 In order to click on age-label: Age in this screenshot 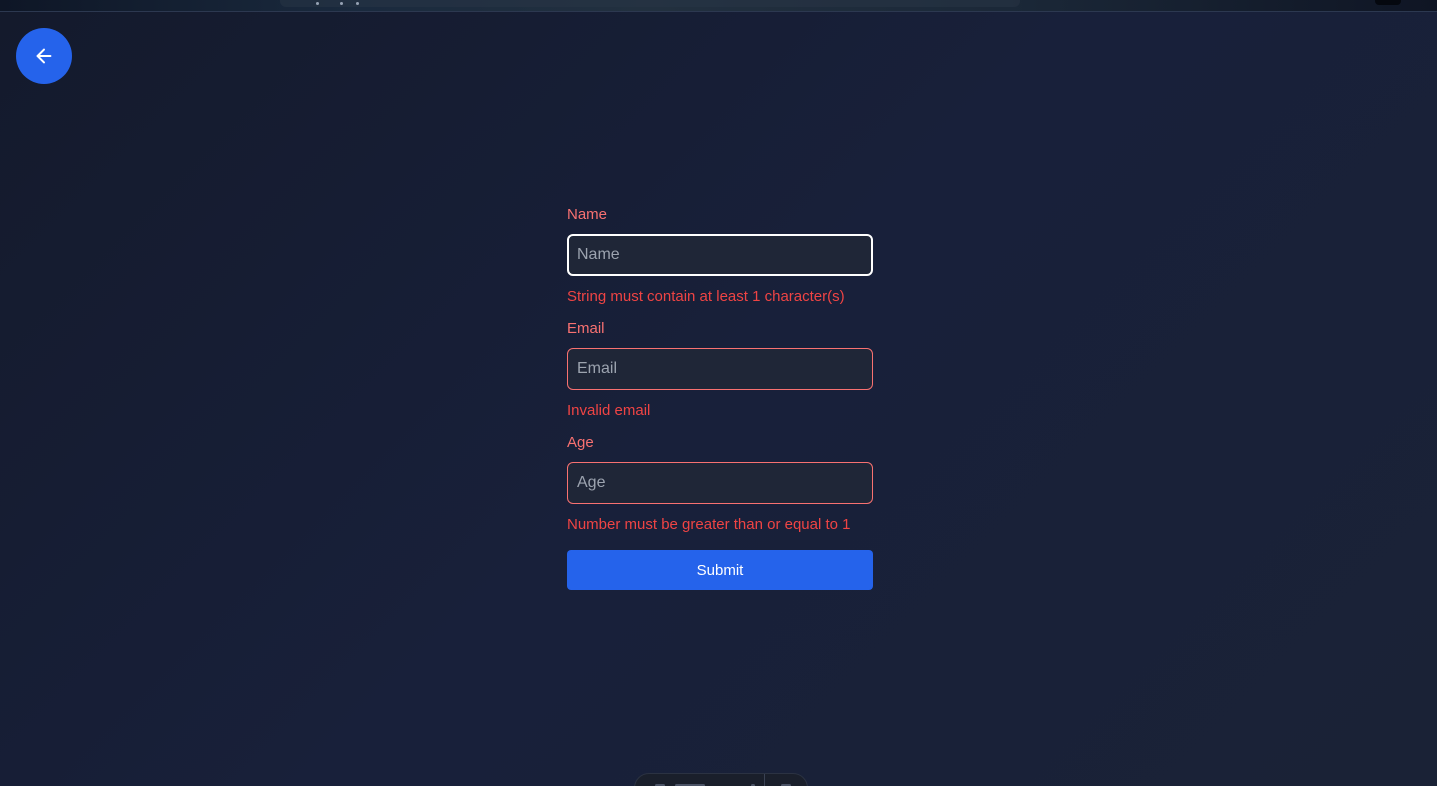, I will do `click(580, 442)`.